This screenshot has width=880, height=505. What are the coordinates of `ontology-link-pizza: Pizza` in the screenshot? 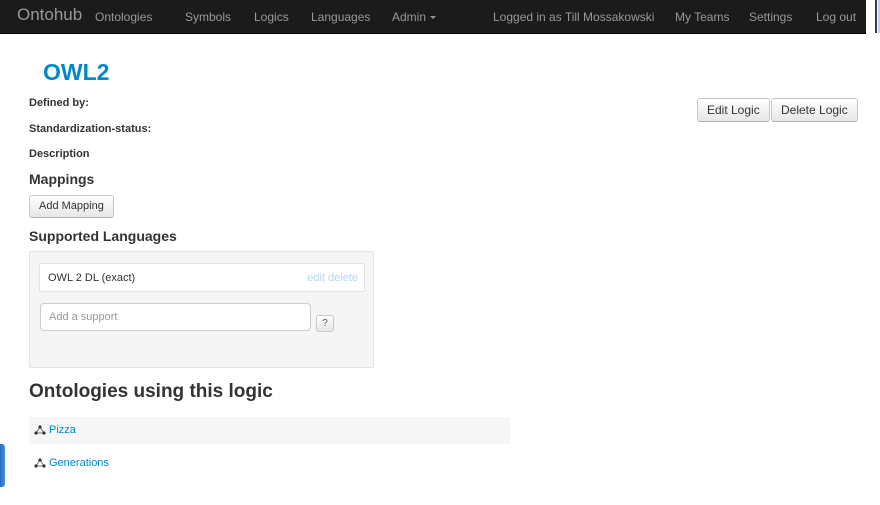 It's located at (62, 430).